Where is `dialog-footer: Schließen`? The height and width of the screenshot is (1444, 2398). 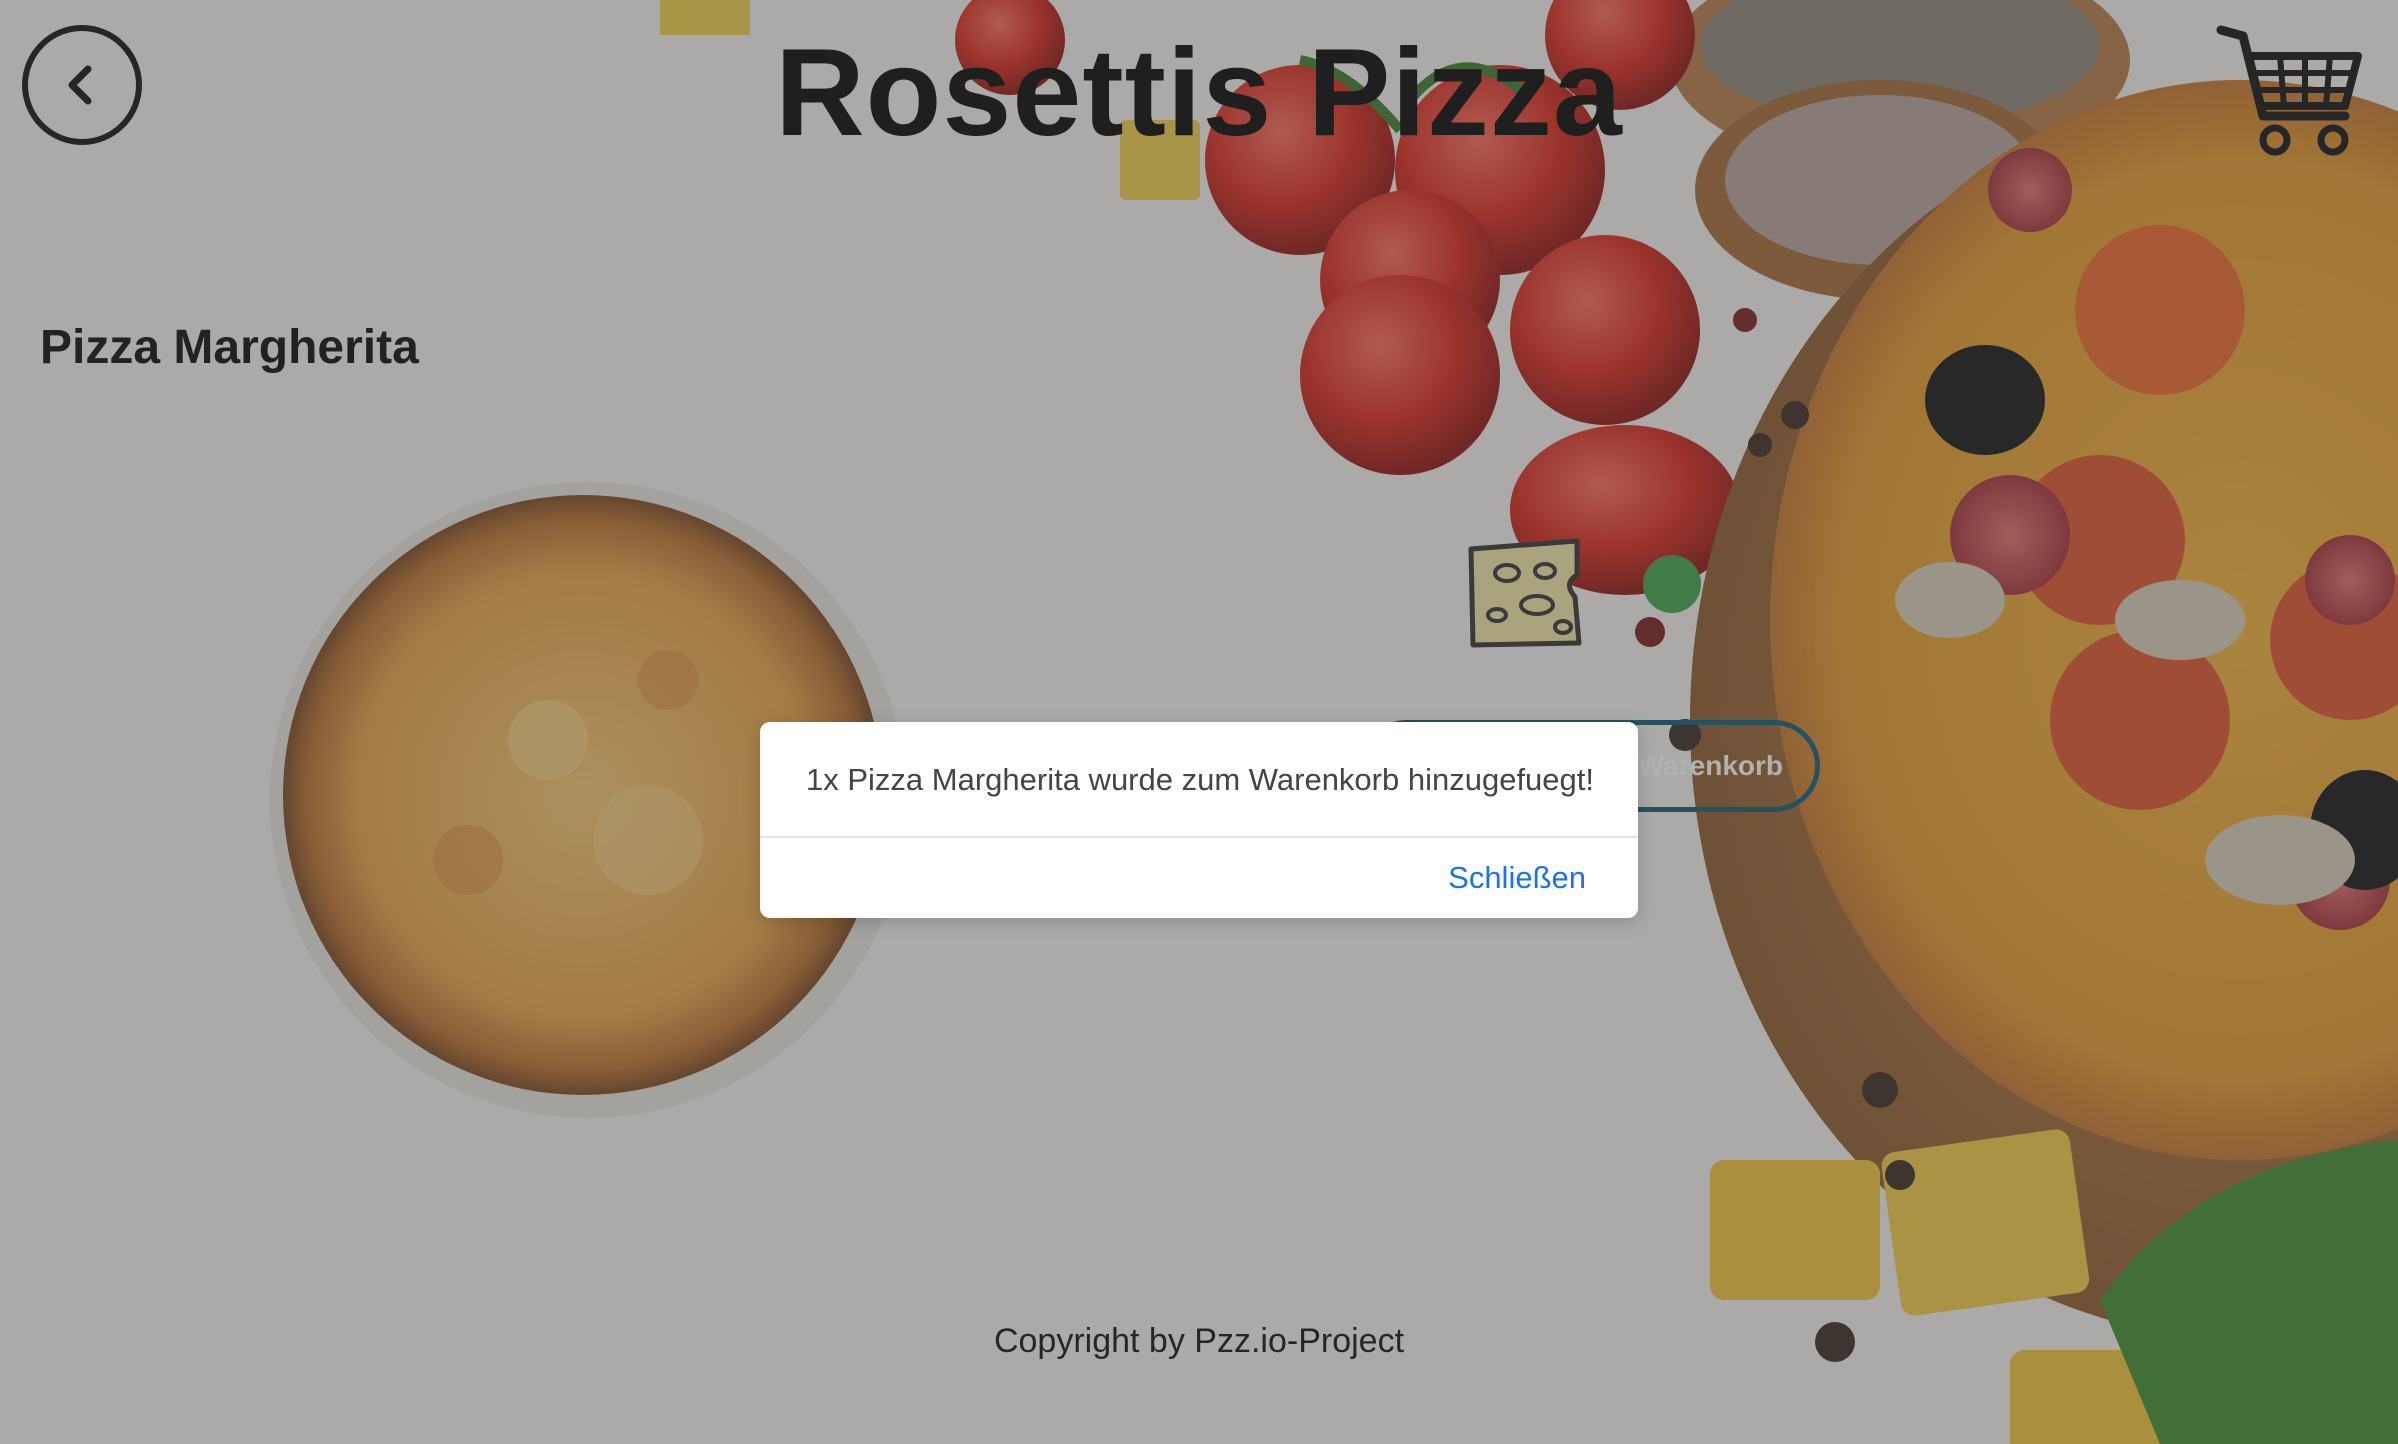 dialog-footer: Schließen is located at coordinates (1199, 877).